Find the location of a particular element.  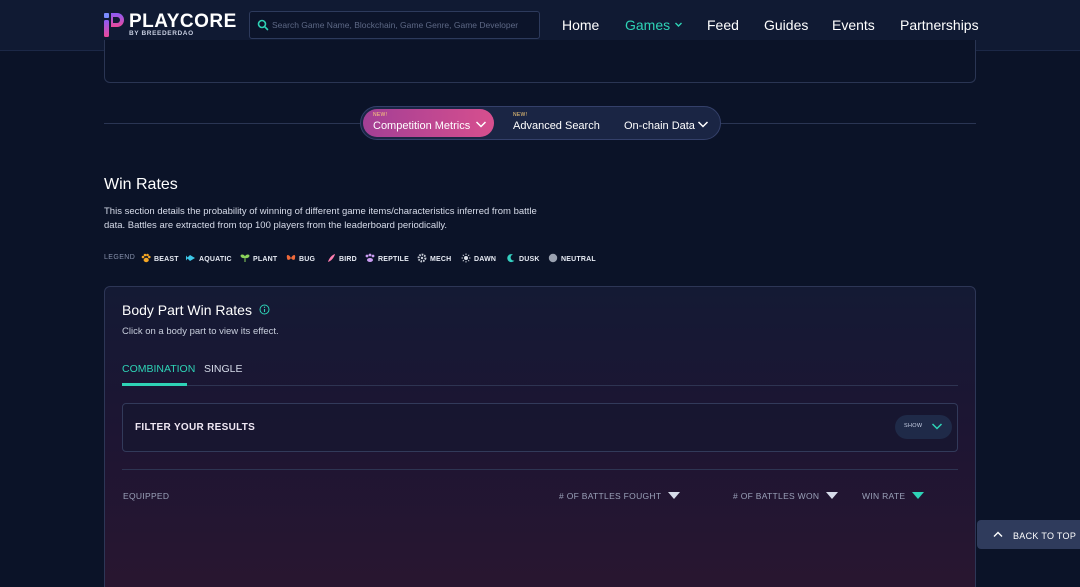

nav-home: Home is located at coordinates (580, 25).